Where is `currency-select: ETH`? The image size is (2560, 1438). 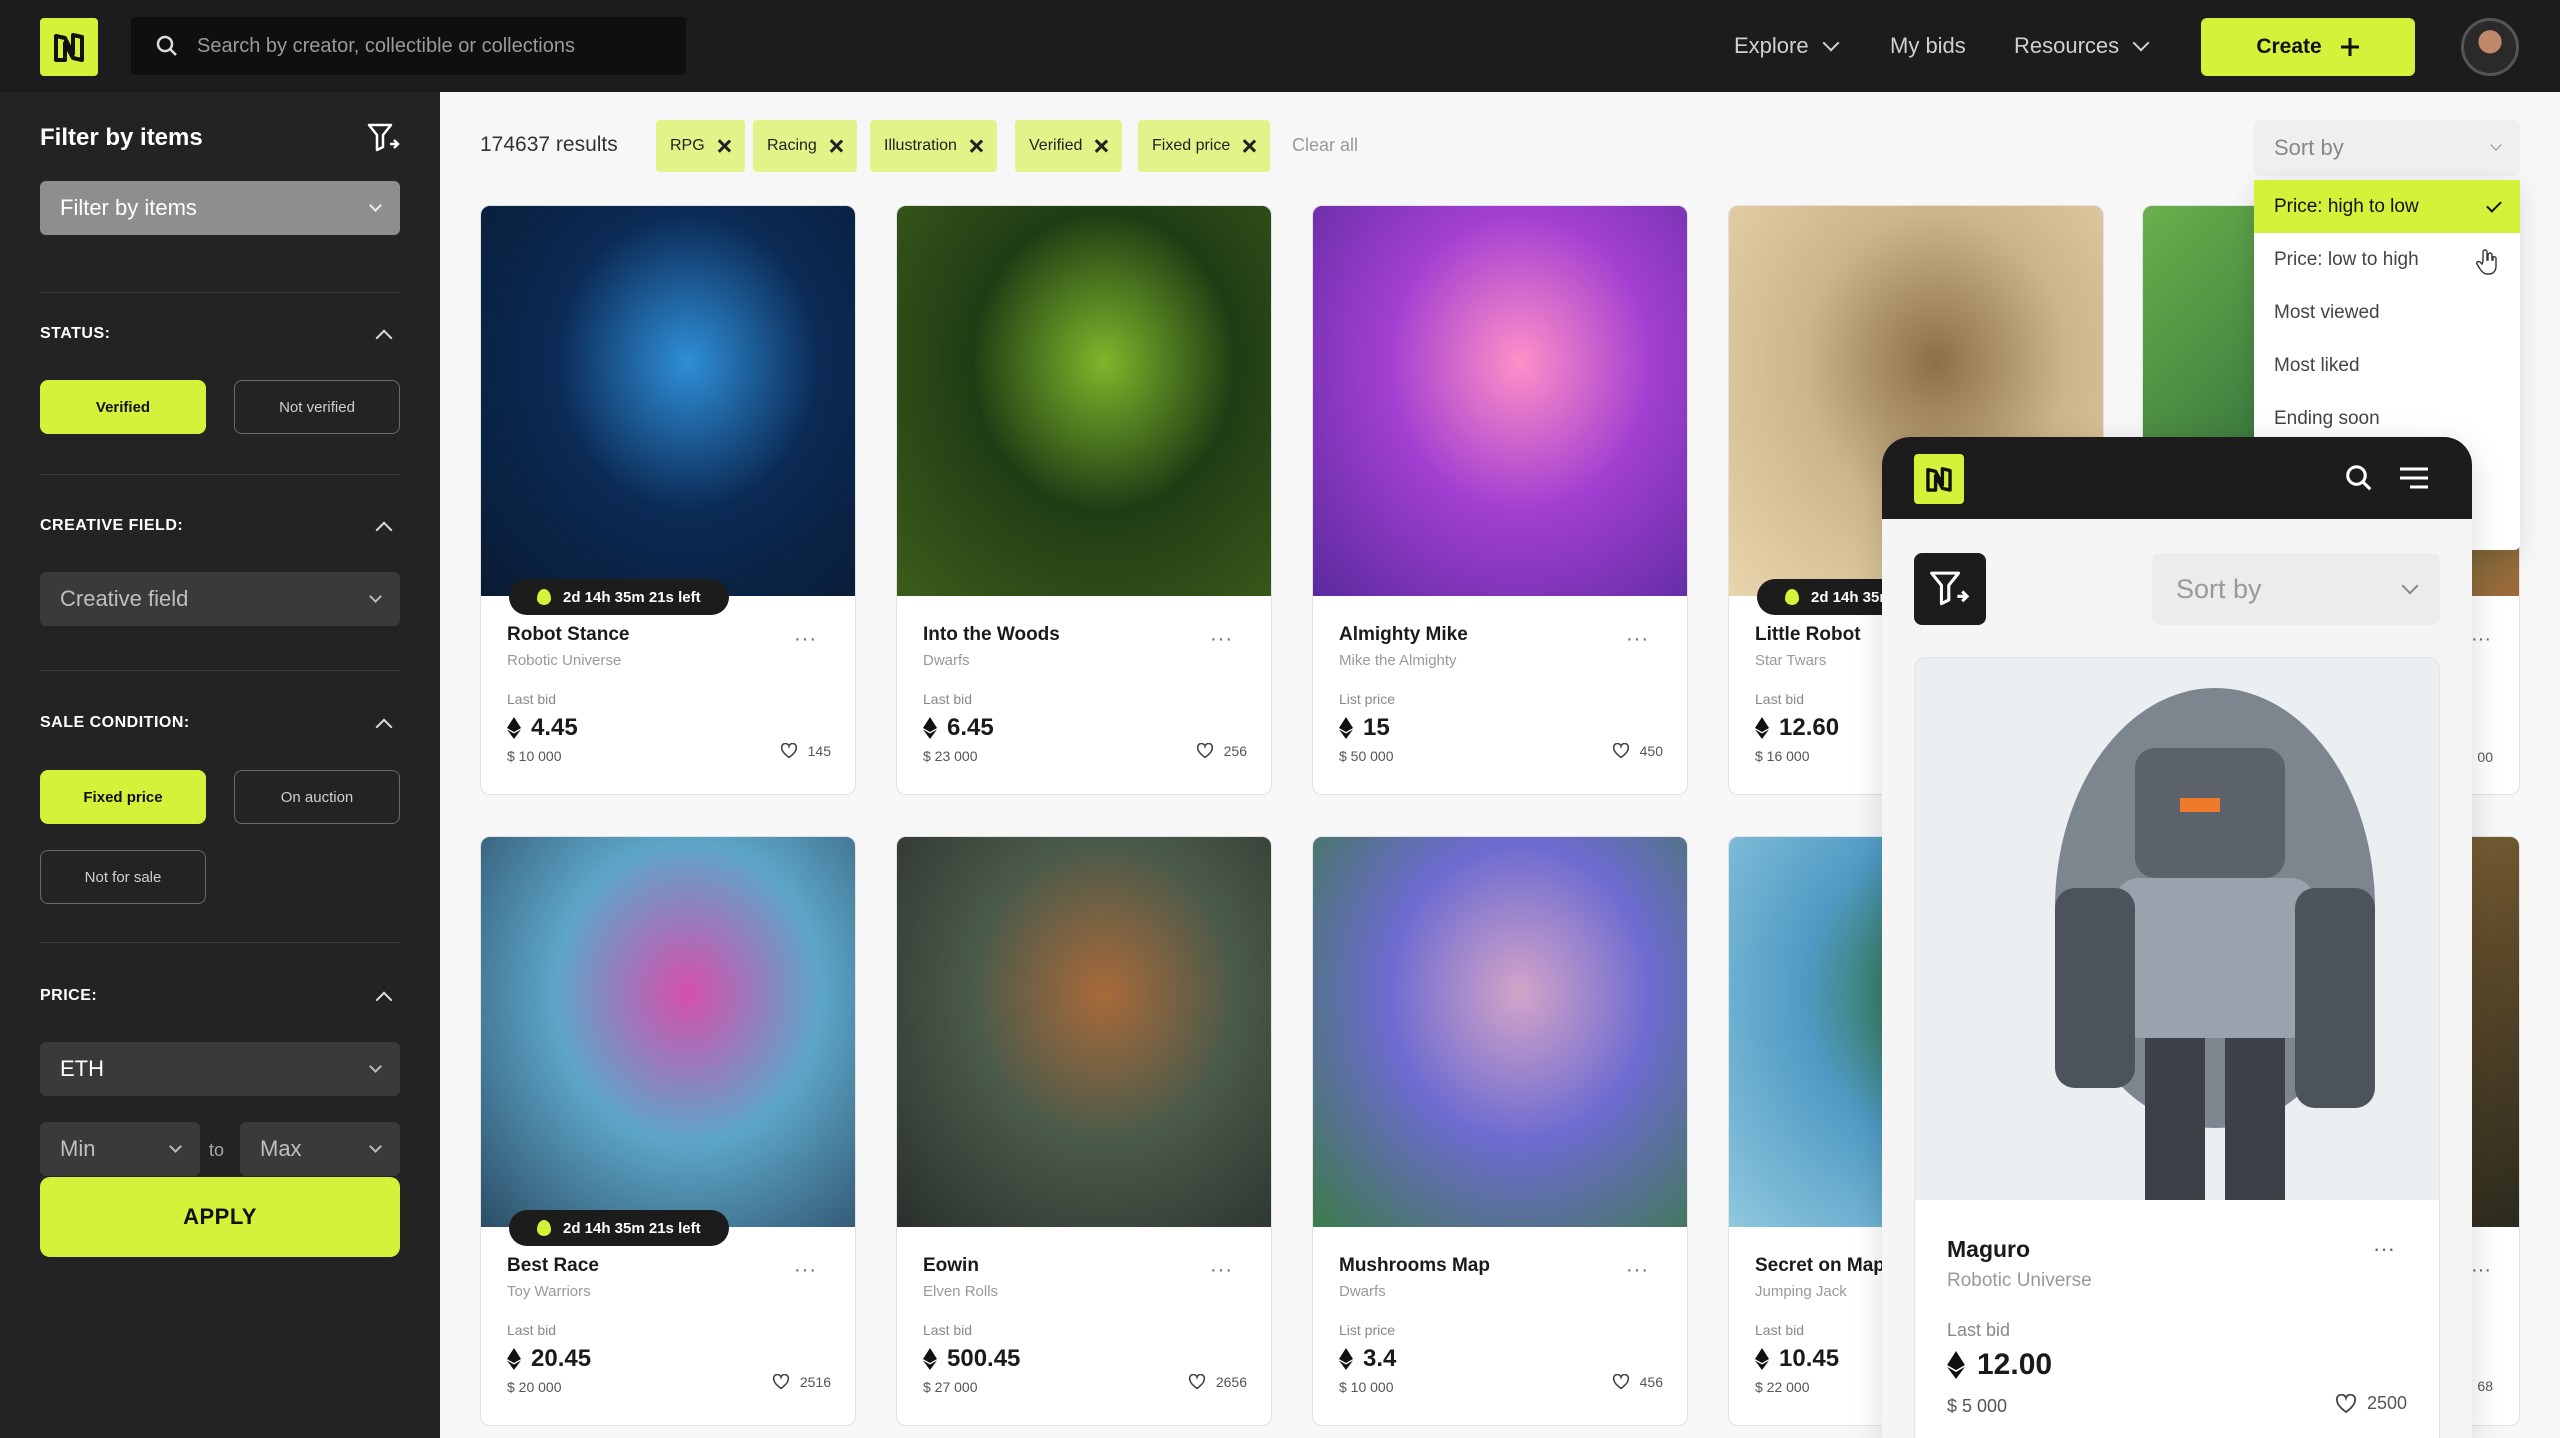
currency-select: ETH is located at coordinates (220, 1069).